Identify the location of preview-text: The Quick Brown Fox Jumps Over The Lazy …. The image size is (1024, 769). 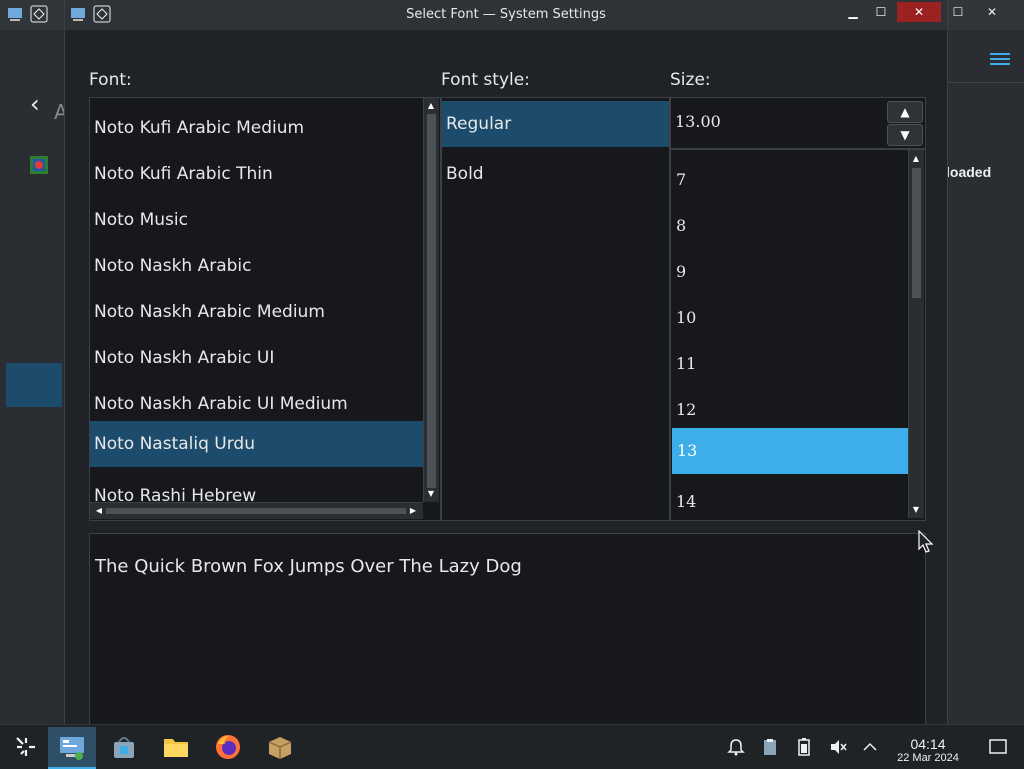
(308, 566).